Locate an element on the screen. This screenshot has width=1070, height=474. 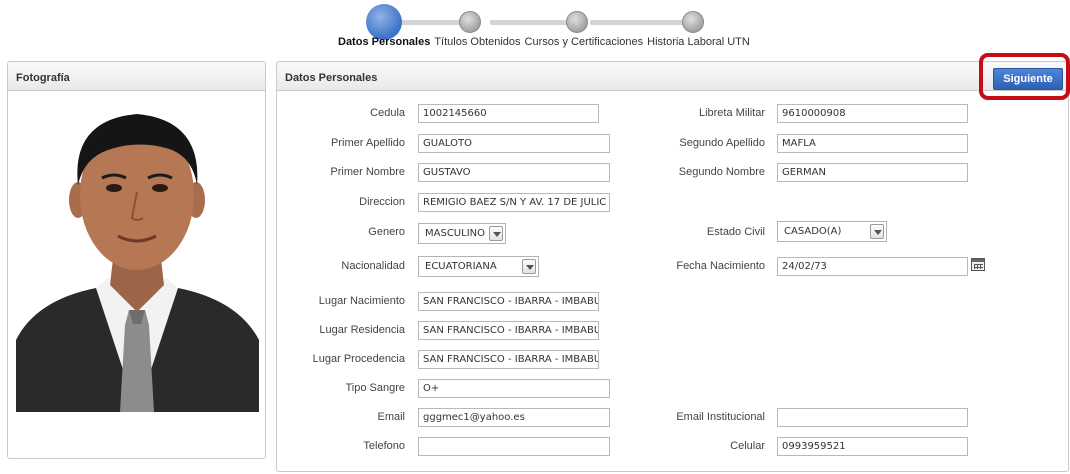
genero-label: Genero is located at coordinates (386, 232).